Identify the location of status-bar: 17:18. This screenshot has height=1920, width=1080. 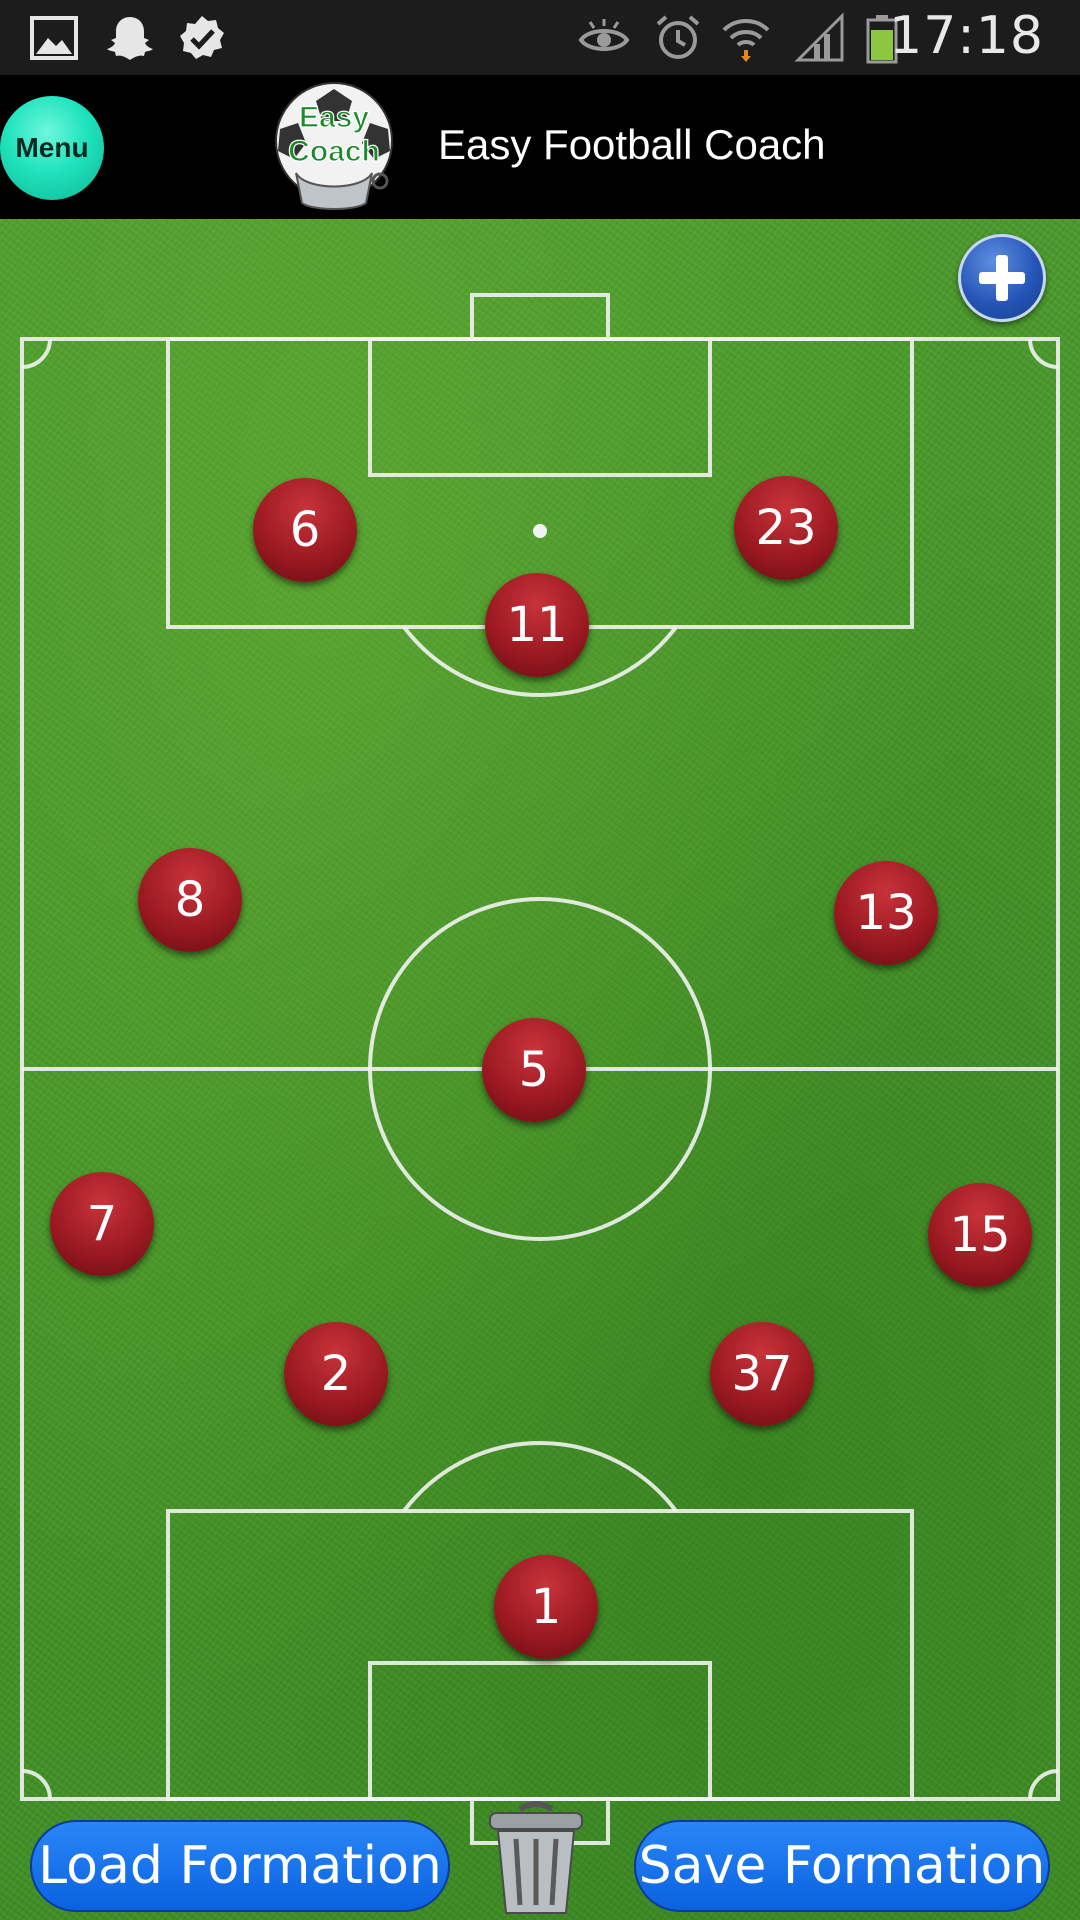
(540, 37).